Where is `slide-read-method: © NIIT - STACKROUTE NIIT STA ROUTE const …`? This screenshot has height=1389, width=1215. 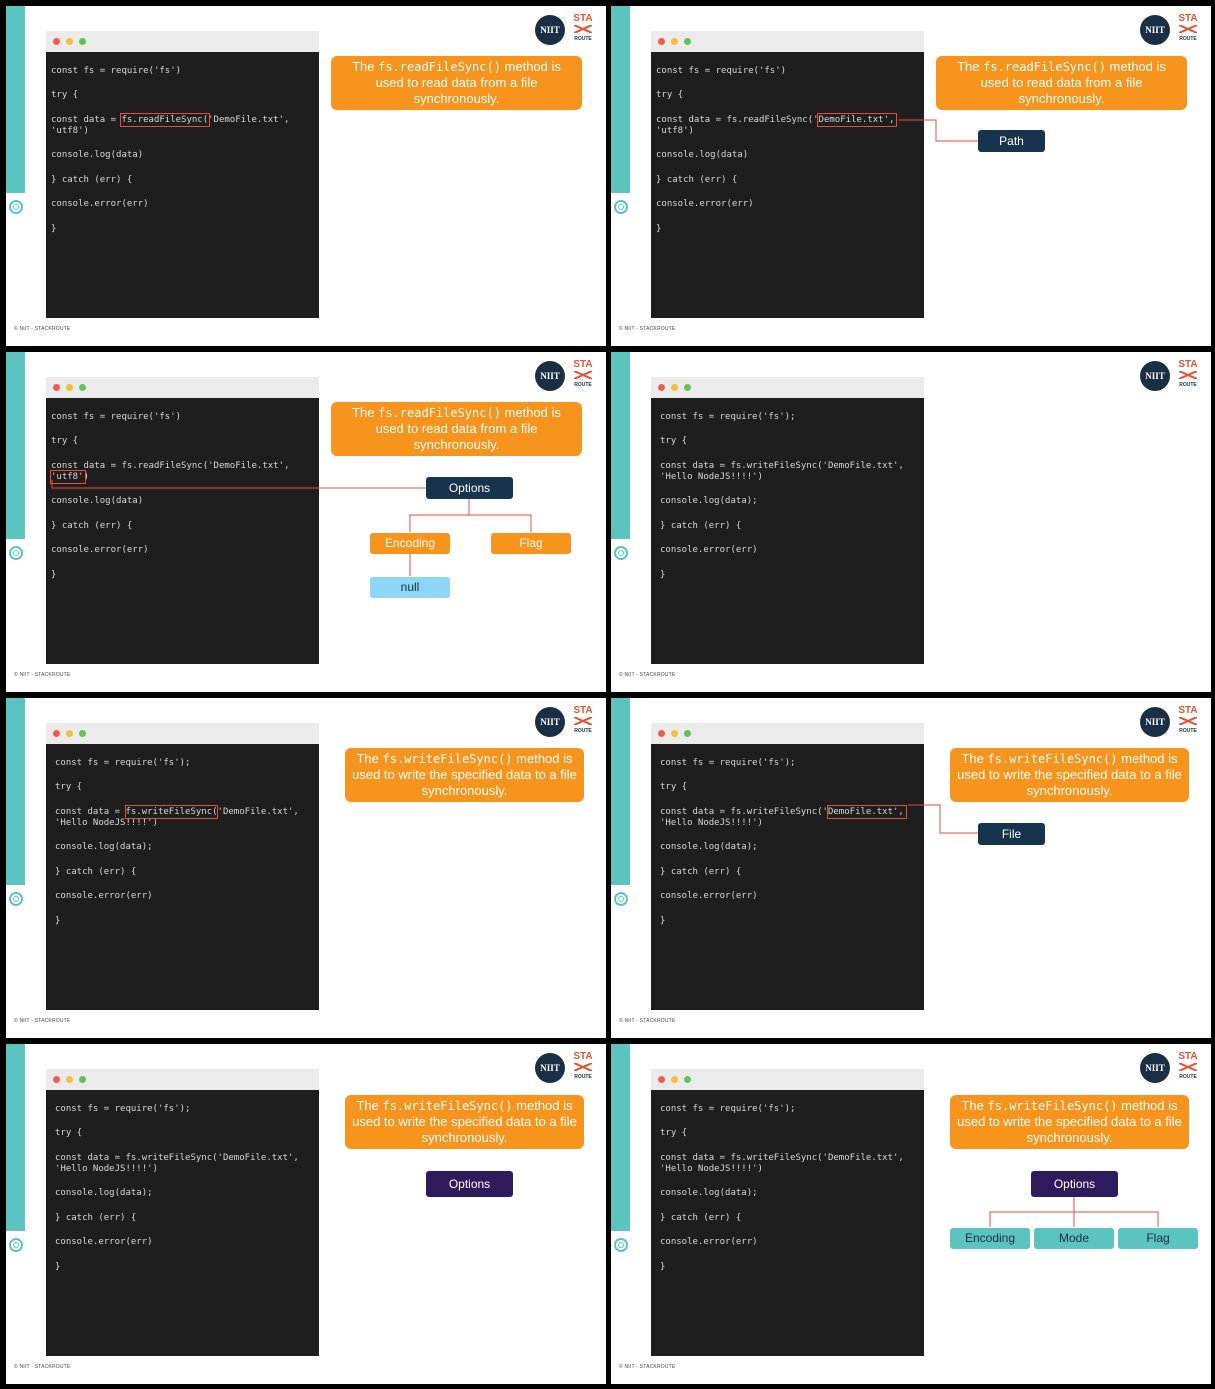 slide-read-method: © NIIT - STACKROUTE NIIT STA ROUTE const … is located at coordinates (306, 176).